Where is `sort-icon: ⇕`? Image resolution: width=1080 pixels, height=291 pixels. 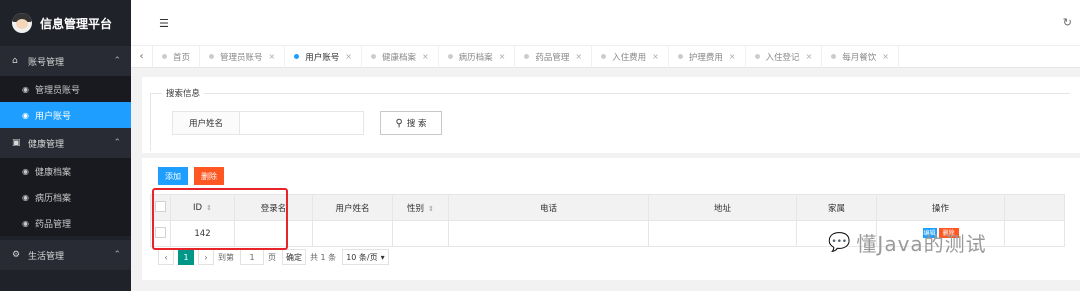
sort-icon: ⇕ is located at coordinates (431, 209).